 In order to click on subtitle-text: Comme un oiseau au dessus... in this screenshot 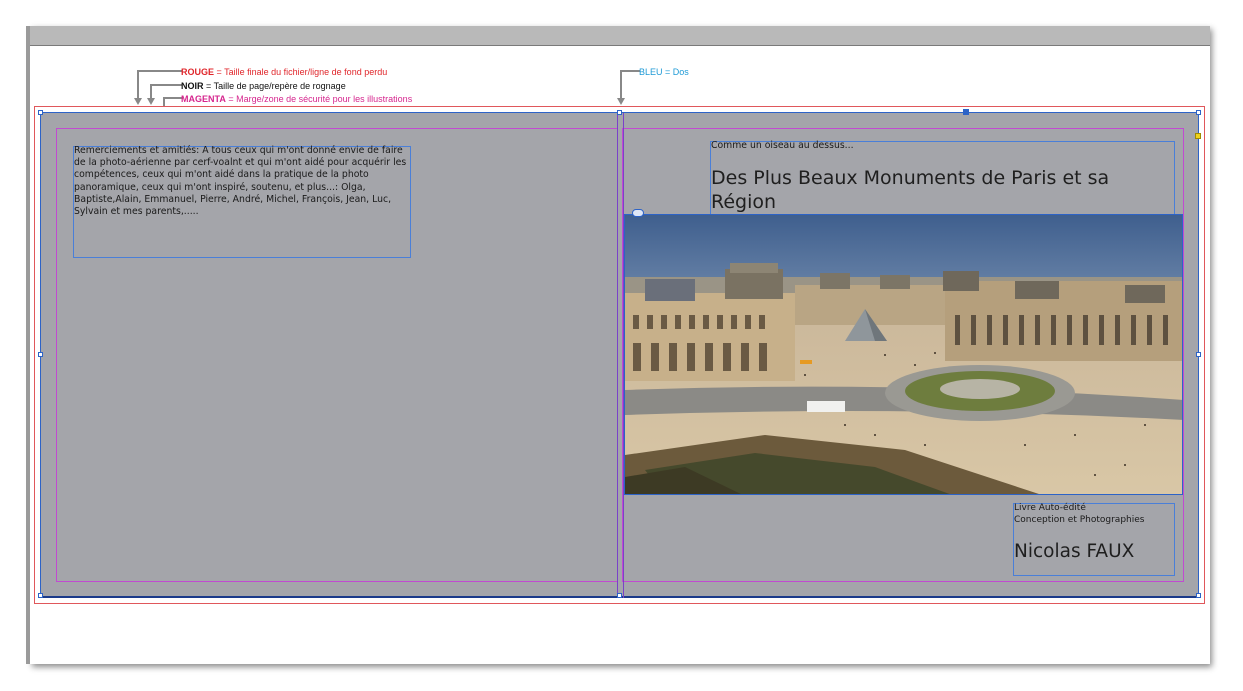, I will do `click(782, 145)`.